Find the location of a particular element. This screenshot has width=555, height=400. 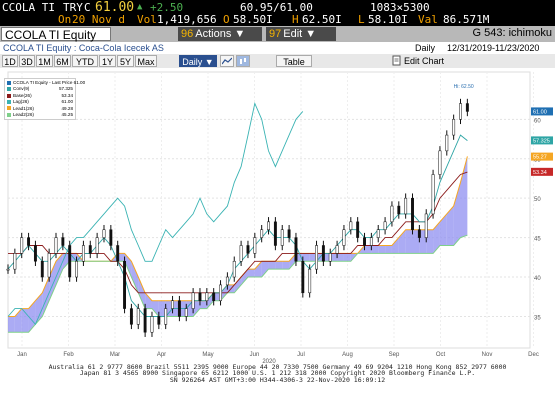

legend-name: Conv(9) is located at coordinates (21, 89).